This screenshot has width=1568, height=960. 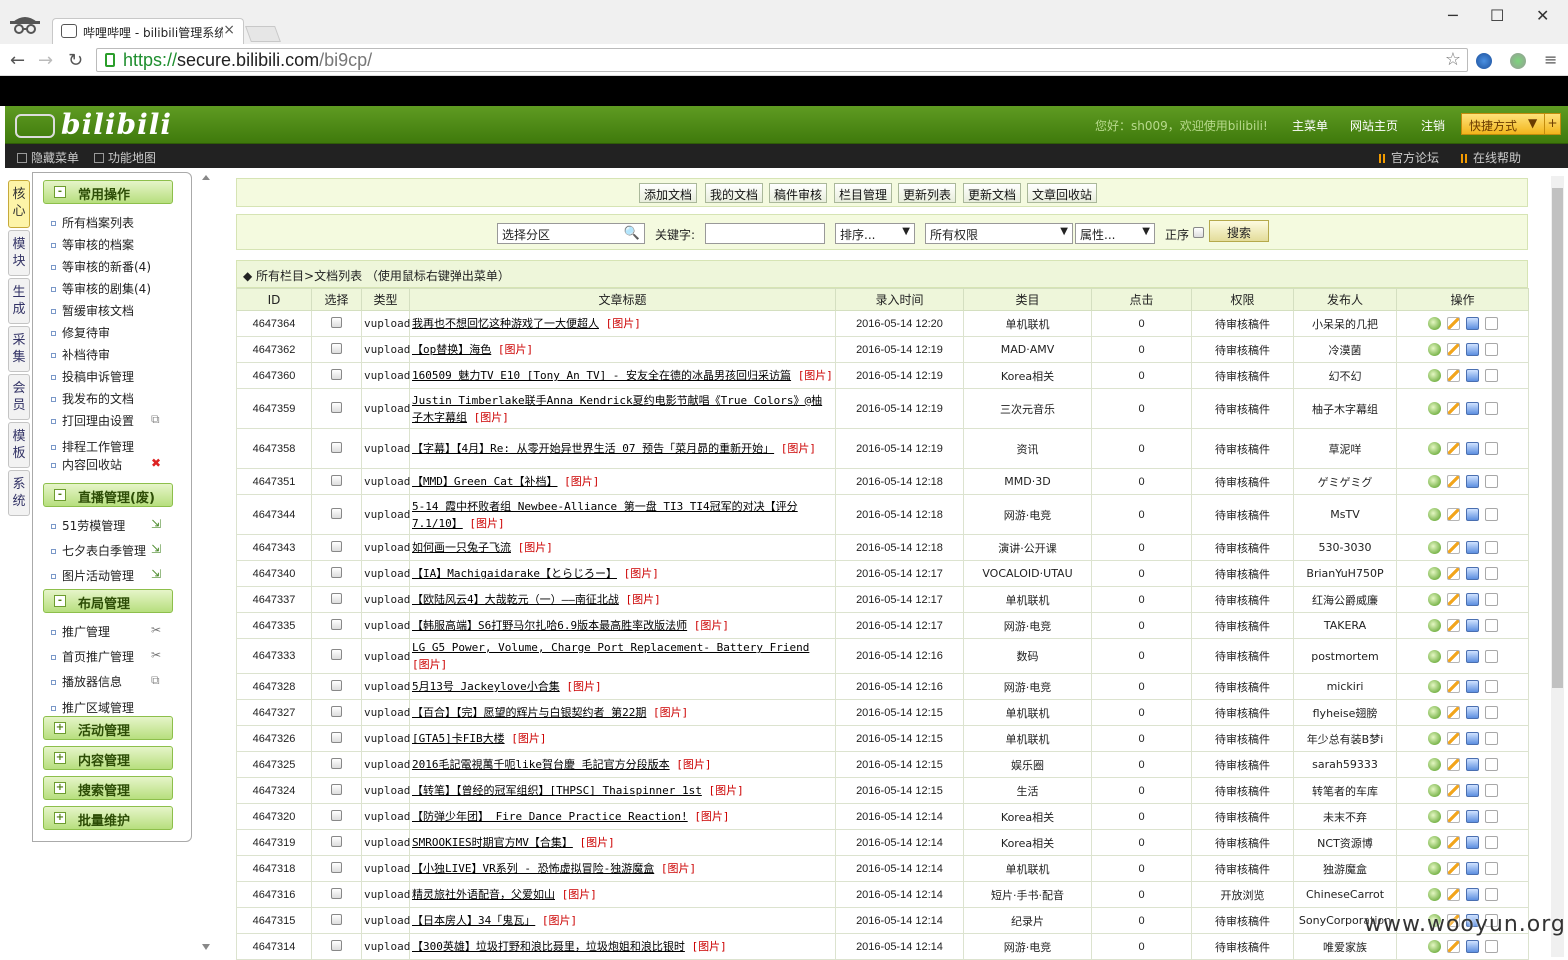 What do you see at coordinates (571, 233) in the screenshot?
I see `category-selector: 选择分区 🔍` at bounding box center [571, 233].